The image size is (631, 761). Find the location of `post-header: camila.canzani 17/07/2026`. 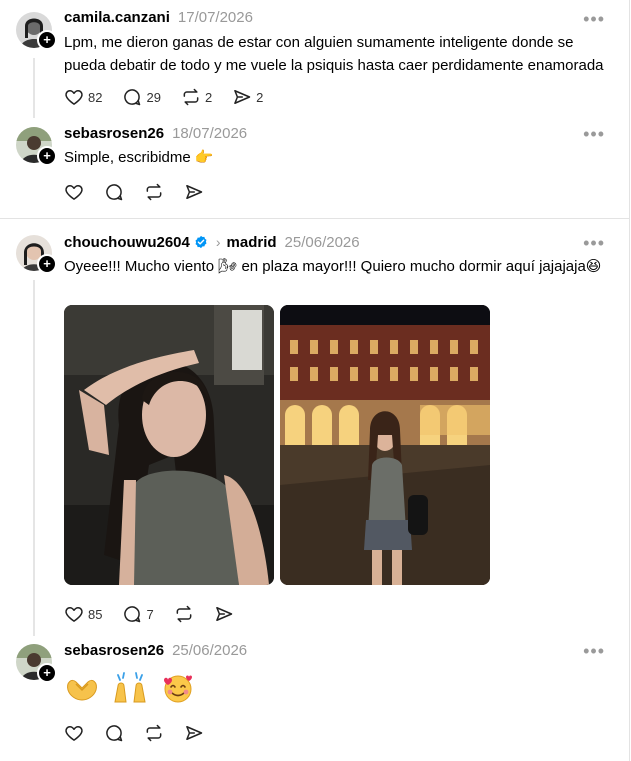

post-header: camila.canzani 17/07/2026 is located at coordinates (158, 18).